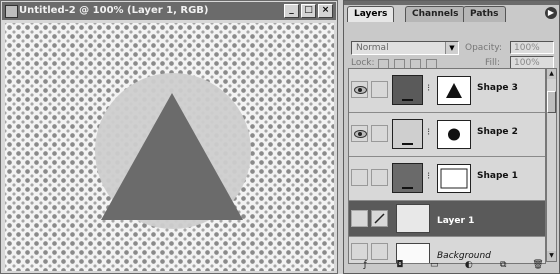 This screenshot has height=274, width=560. Describe the element at coordinates (325, 11) in the screenshot. I see `close-button: ×` at that location.